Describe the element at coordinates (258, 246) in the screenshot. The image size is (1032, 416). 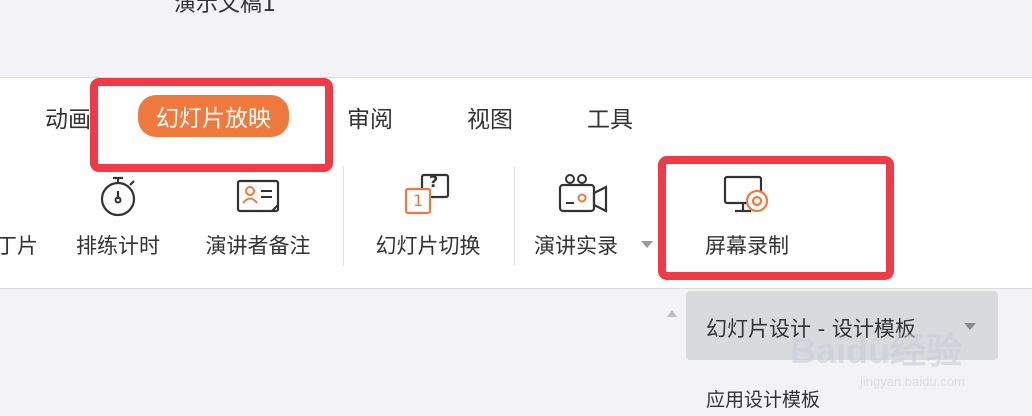
I see `speaker-notes-label: 演讲者备注` at that location.